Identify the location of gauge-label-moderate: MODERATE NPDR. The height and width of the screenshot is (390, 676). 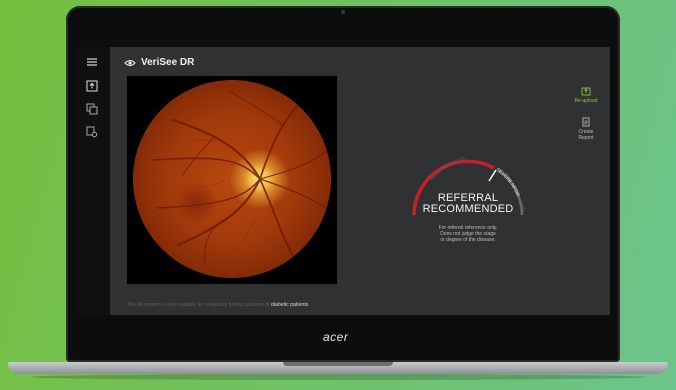
(447, 169).